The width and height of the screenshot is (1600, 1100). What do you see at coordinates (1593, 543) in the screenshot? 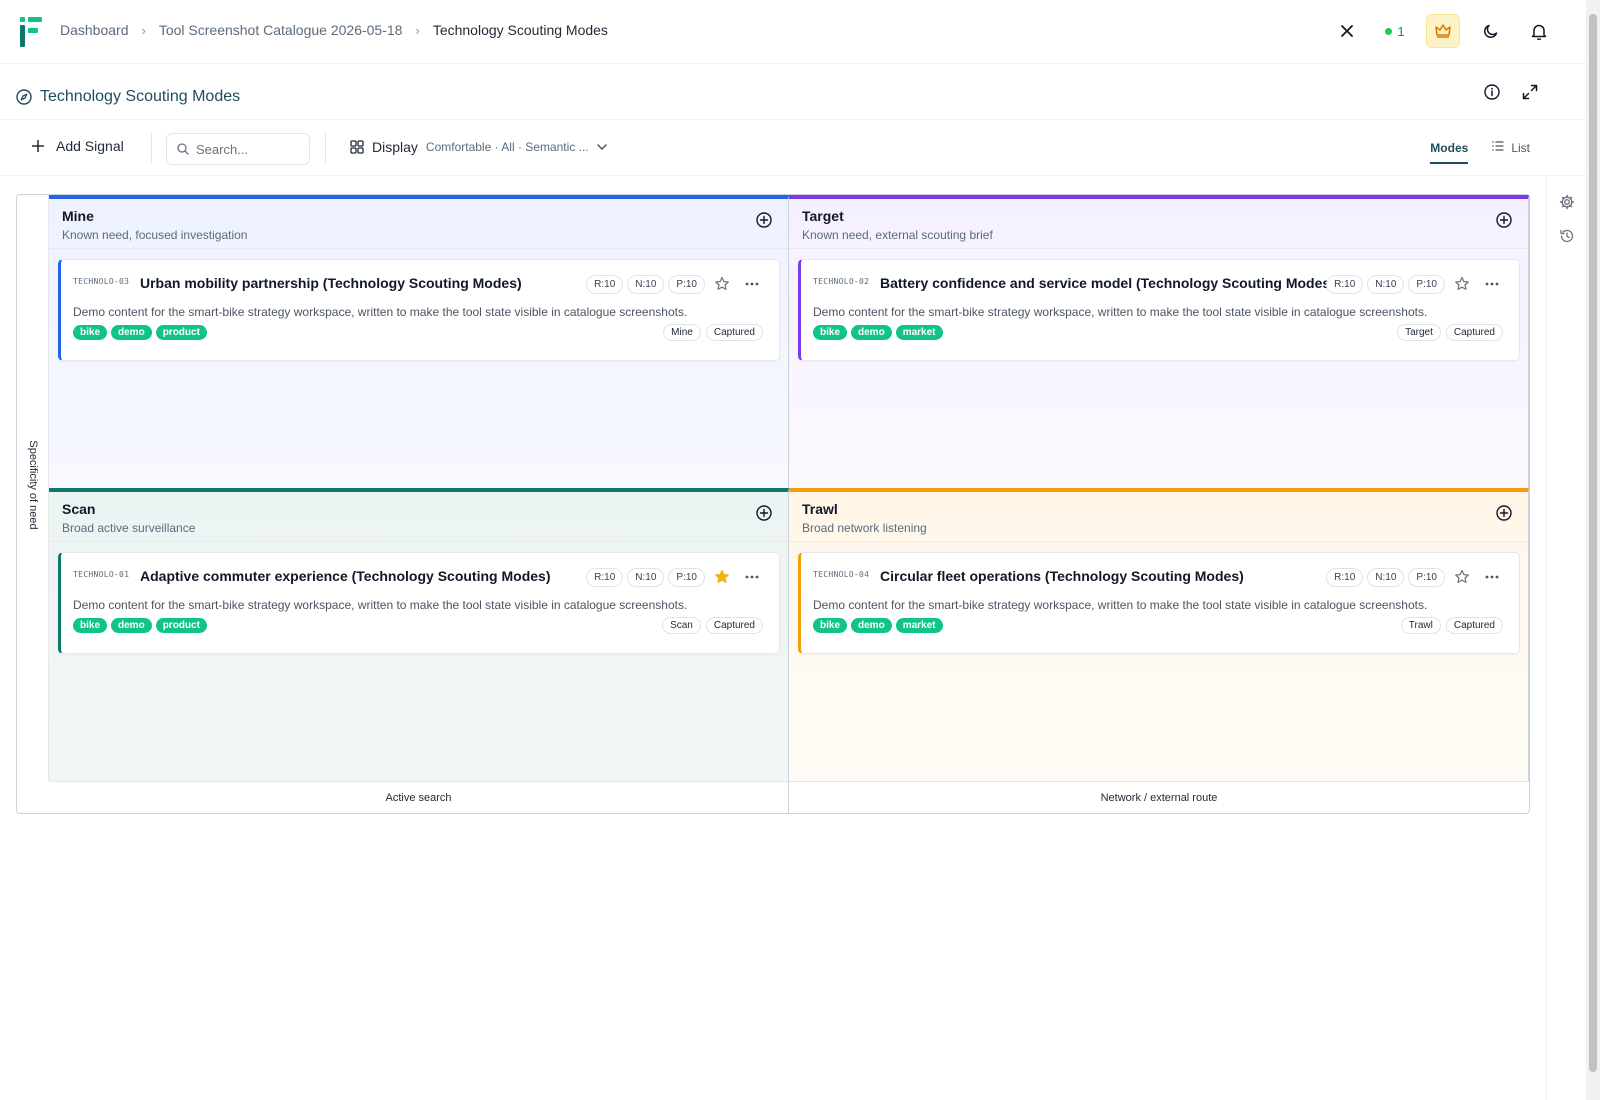
I see `scrollbar-thumb` at bounding box center [1593, 543].